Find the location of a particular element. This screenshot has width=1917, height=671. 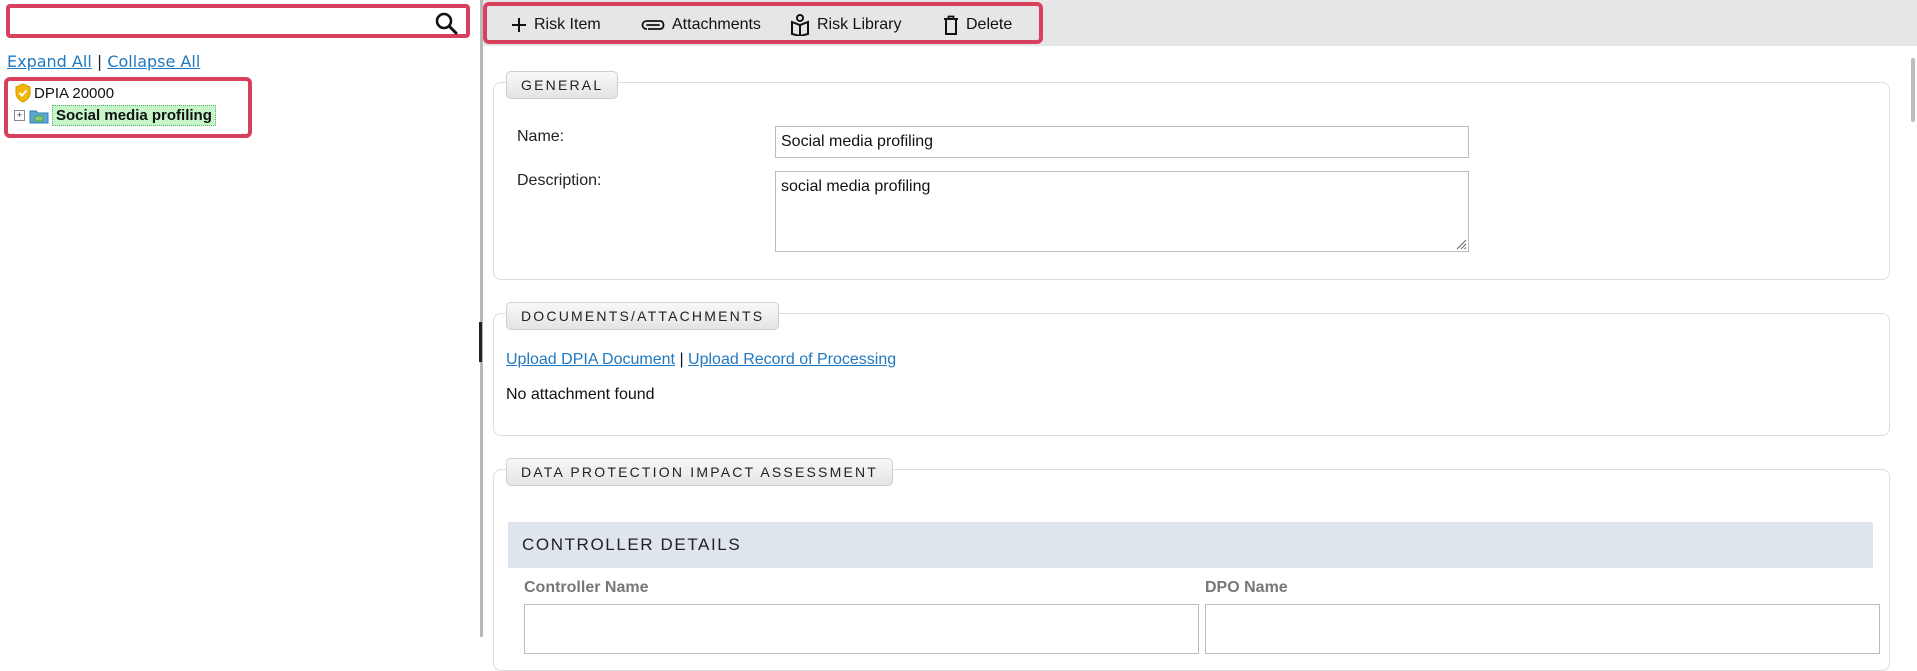

no-attachment-text: No attachment found is located at coordinates (580, 394).